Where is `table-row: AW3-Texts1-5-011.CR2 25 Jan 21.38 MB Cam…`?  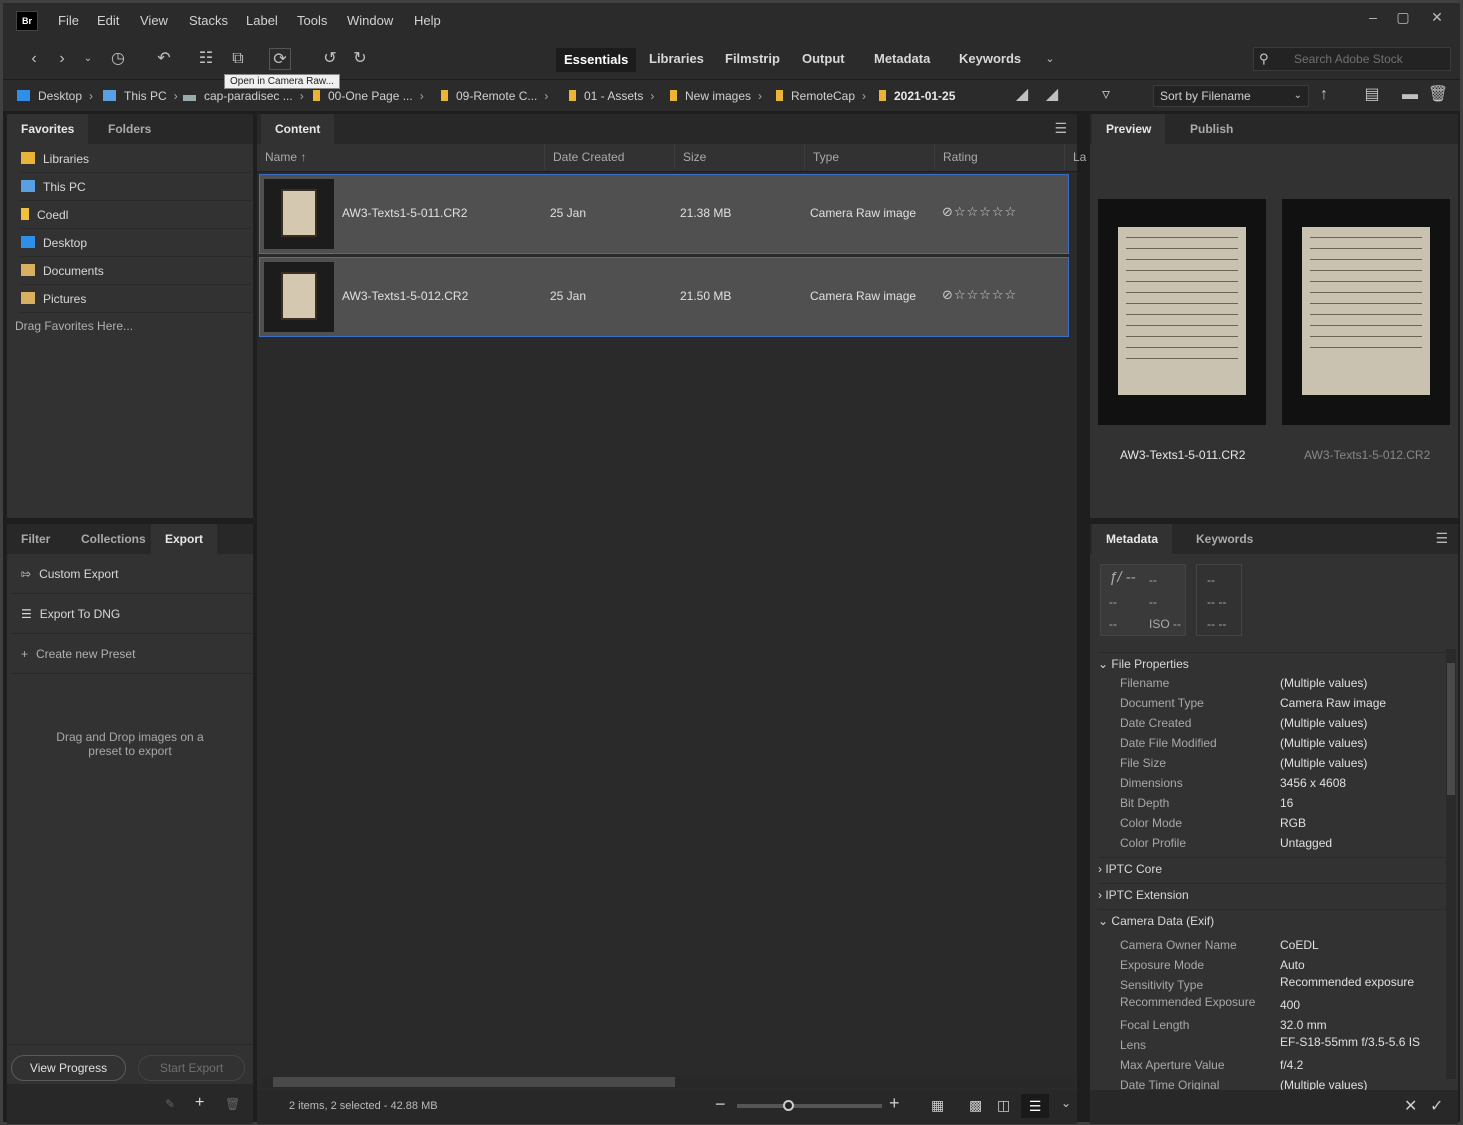
table-row: AW3-Texts1-5-011.CR2 25 Jan 21.38 MB Cam… is located at coordinates (664, 214).